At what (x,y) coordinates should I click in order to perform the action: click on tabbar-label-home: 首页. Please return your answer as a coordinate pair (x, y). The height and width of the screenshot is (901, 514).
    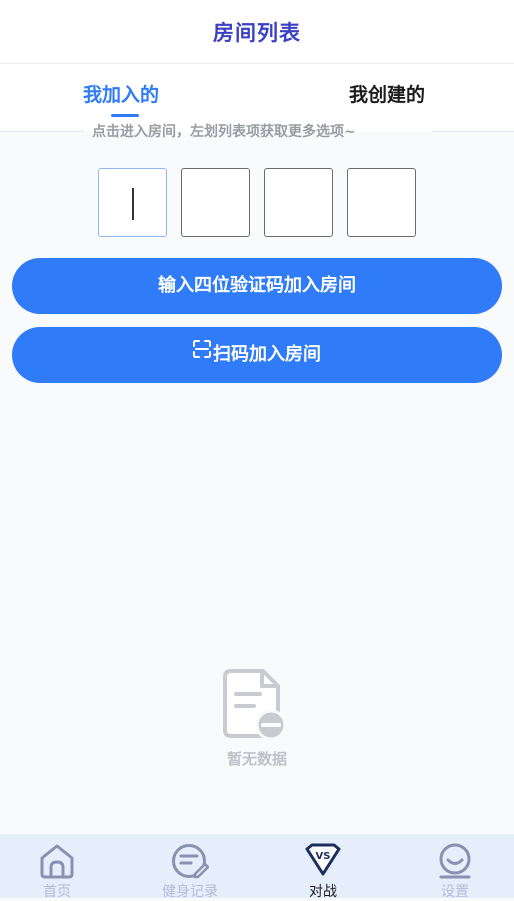
    Looking at the image, I should click on (57, 892).